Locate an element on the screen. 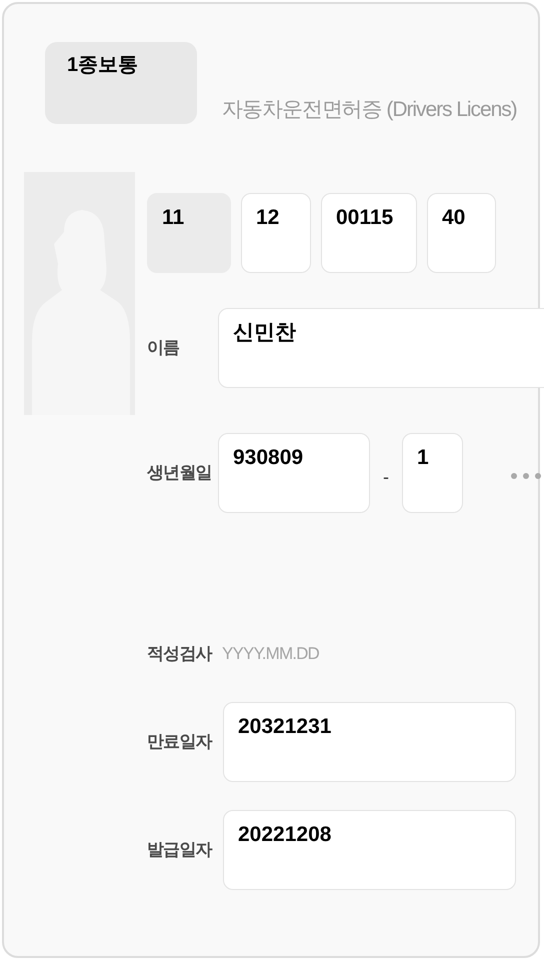 The image size is (544, 960). masked-digits-icon is located at coordinates (527, 475).